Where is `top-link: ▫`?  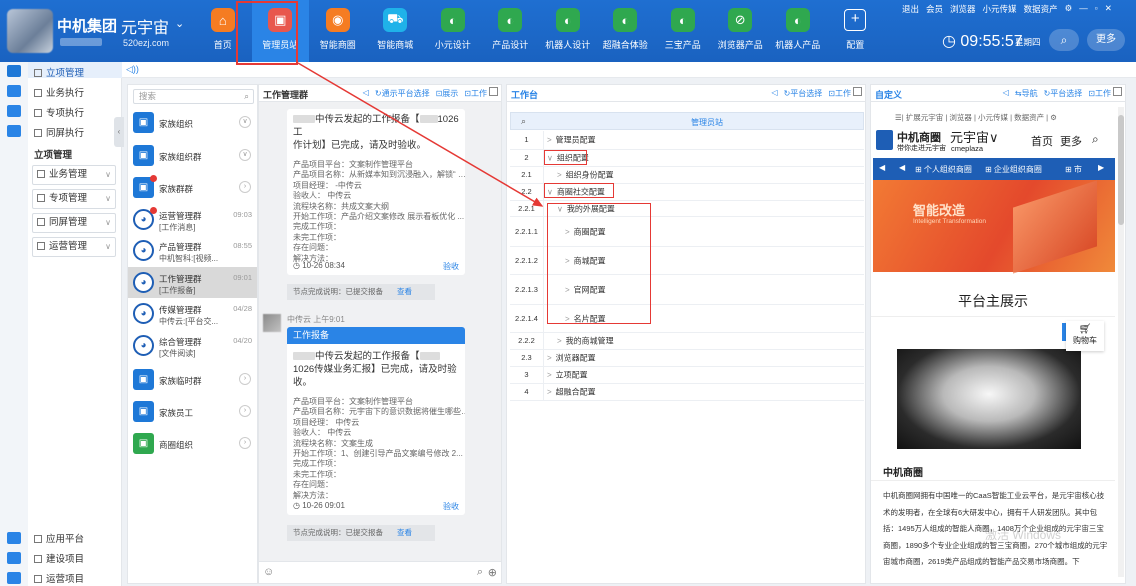
top-link: ▫ is located at coordinates (1096, 9).